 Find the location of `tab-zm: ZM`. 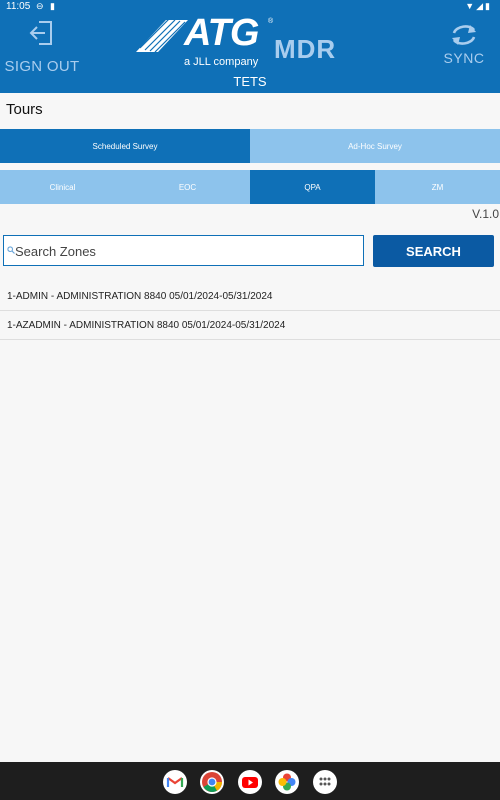

tab-zm: ZM is located at coordinates (437, 187).